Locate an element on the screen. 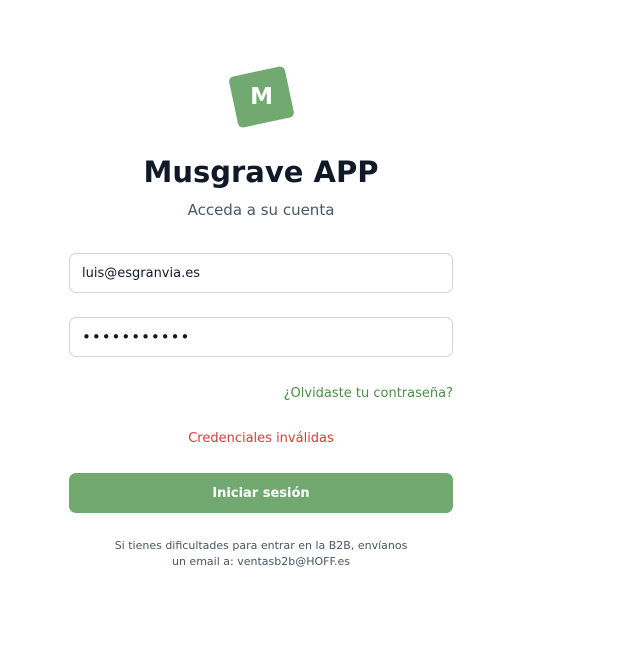 Image resolution: width=623 pixels, height=665 pixels. logo-letter: M is located at coordinates (261, 96).